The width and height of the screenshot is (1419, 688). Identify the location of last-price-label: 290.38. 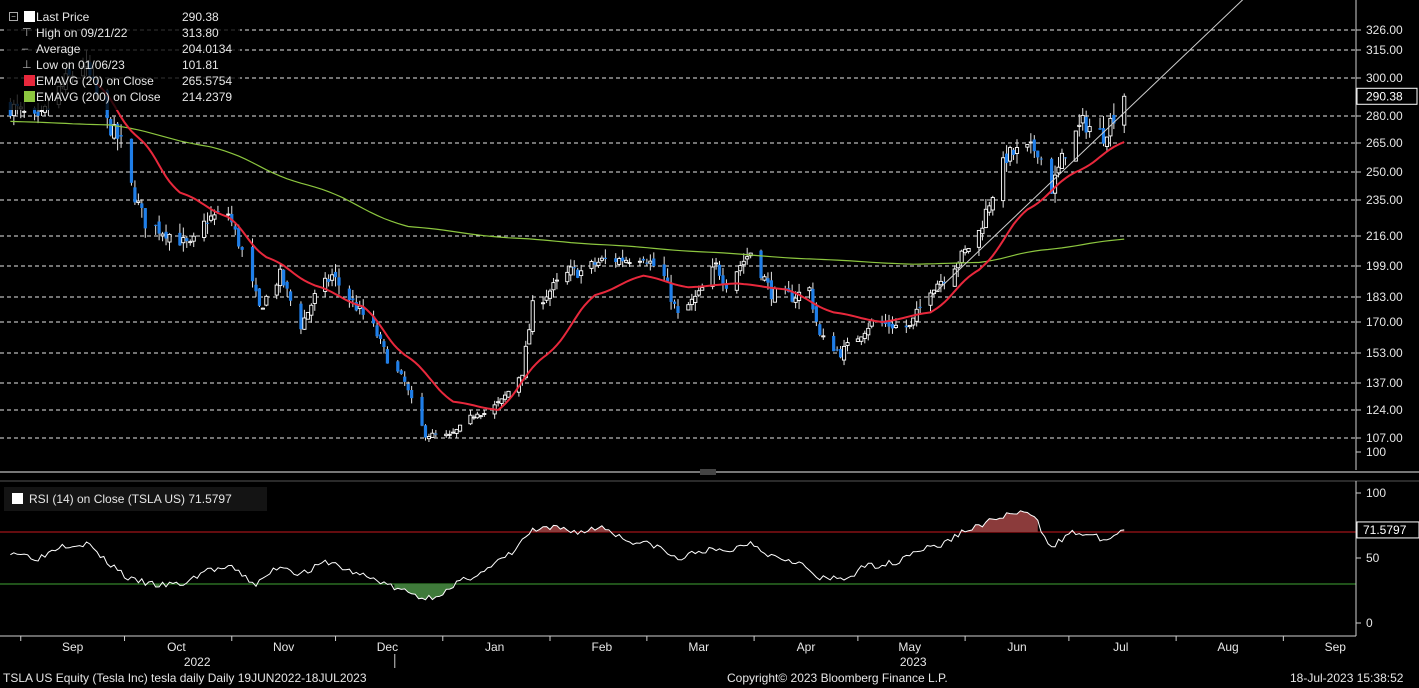
(1384, 96).